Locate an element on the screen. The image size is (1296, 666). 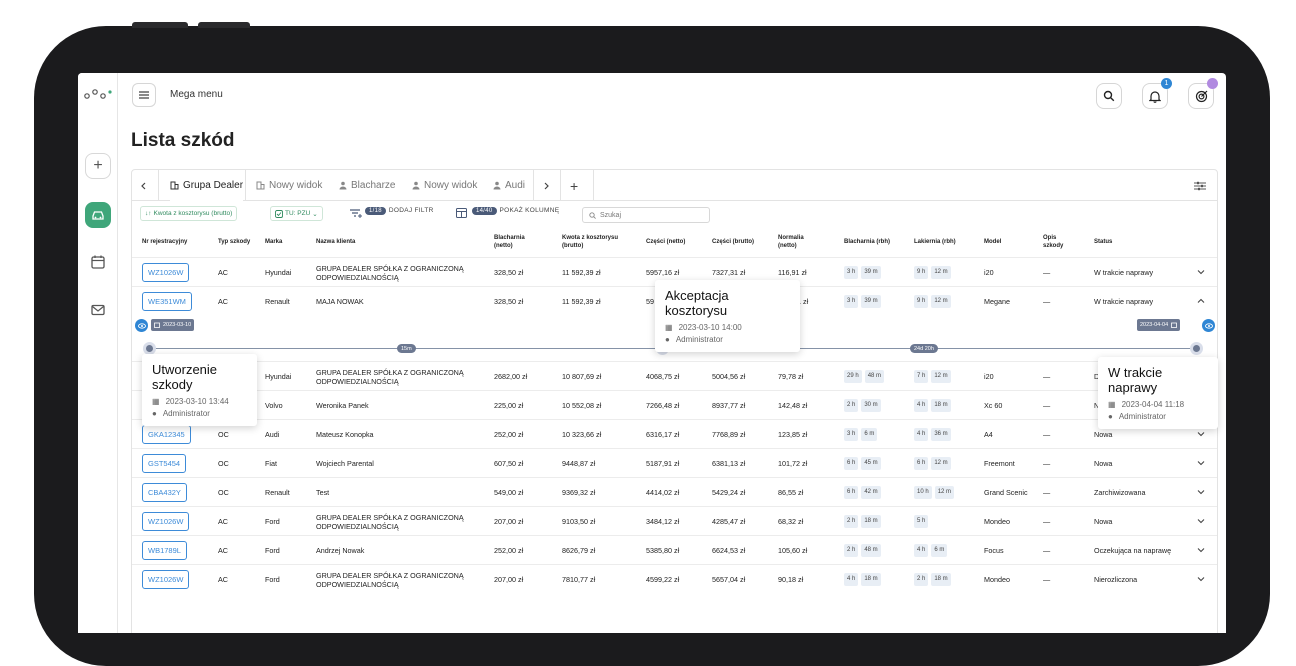
timeline-dot is located at coordinates (1196, 348).